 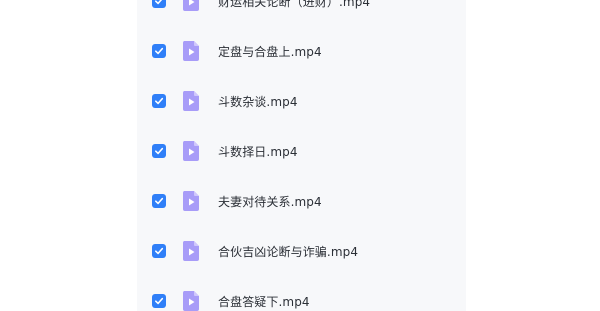 What do you see at coordinates (301, 151) in the screenshot?
I see `file-row-3: 斗数择日.mp4` at bounding box center [301, 151].